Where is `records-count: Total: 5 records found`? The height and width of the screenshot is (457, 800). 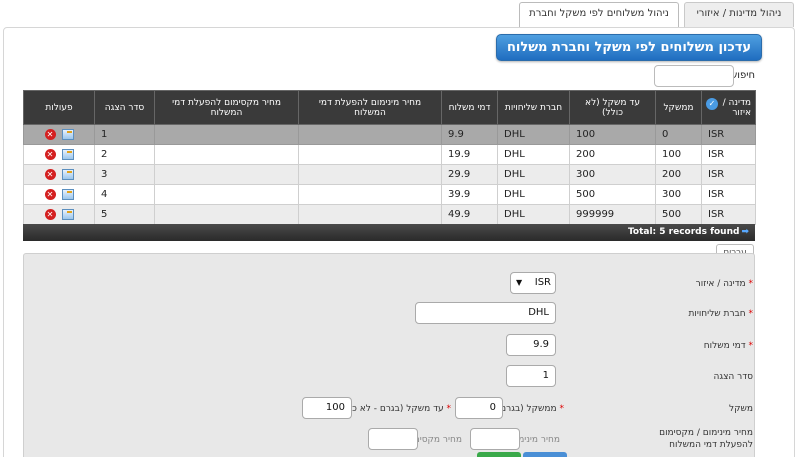
records-count: Total: 5 records found is located at coordinates (683, 232).